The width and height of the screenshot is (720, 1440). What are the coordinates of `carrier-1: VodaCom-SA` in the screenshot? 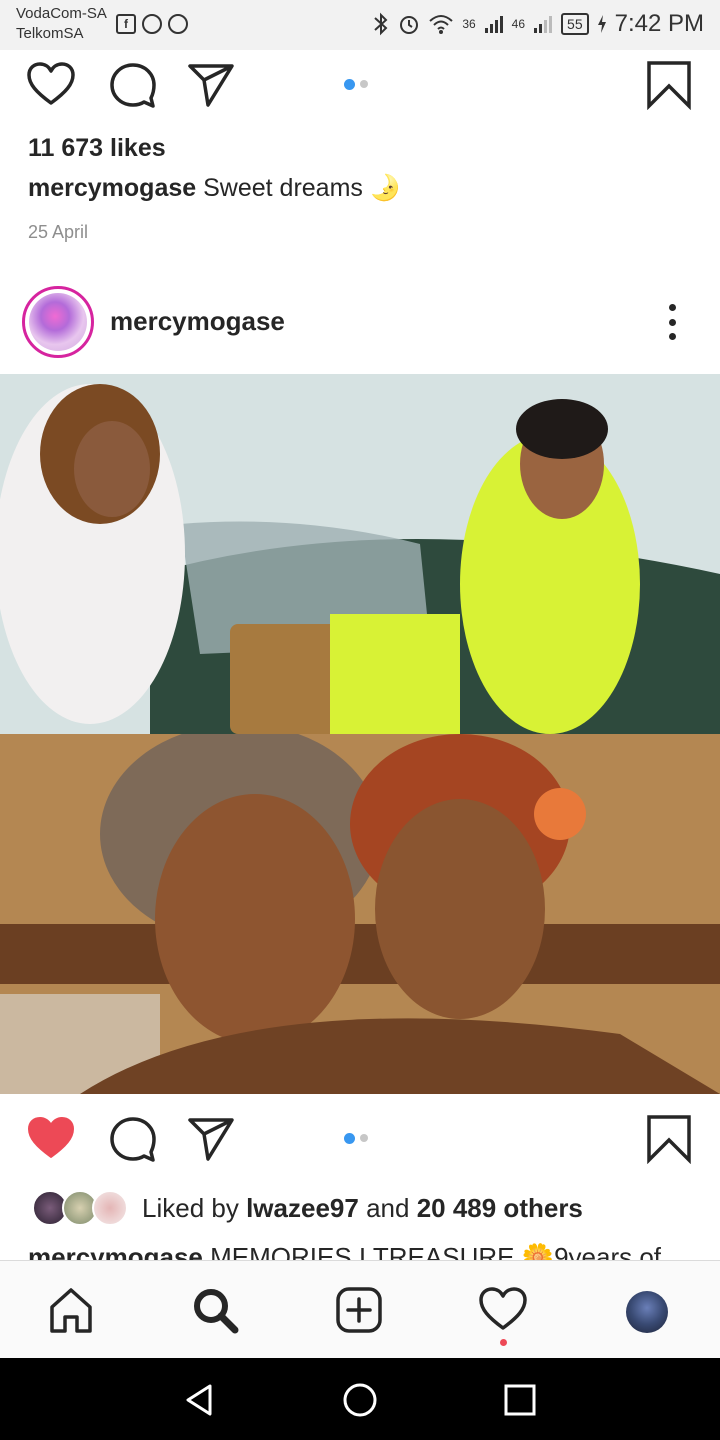 It's located at (61, 13).